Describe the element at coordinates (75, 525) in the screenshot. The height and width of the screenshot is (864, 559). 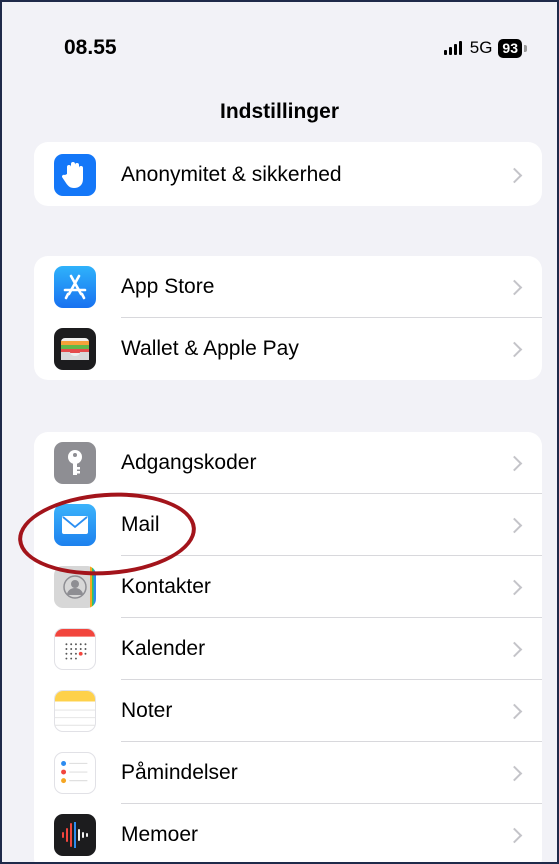
I see `mail-icon` at that location.